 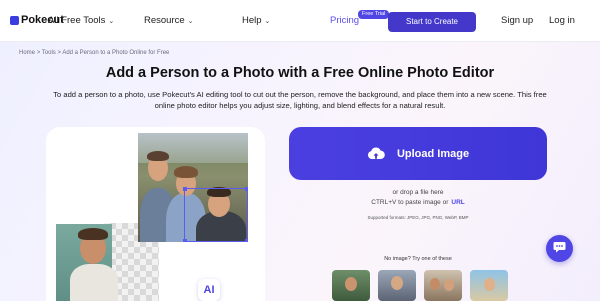 What do you see at coordinates (376, 154) in the screenshot?
I see `cloud-upload-icon` at bounding box center [376, 154].